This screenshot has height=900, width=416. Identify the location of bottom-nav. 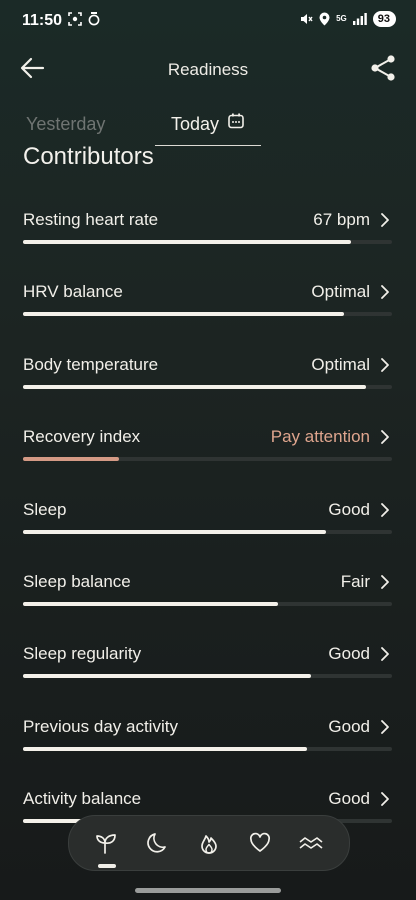
(209, 843).